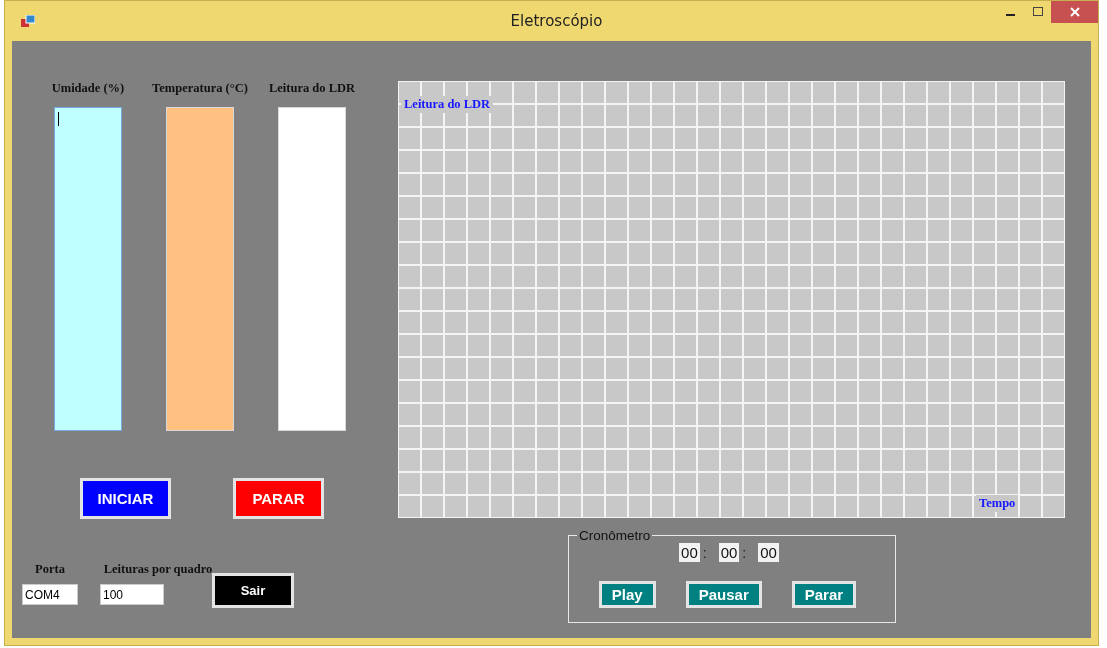 The width and height of the screenshot is (1107, 648). I want to click on app-icon, so click(28, 21).